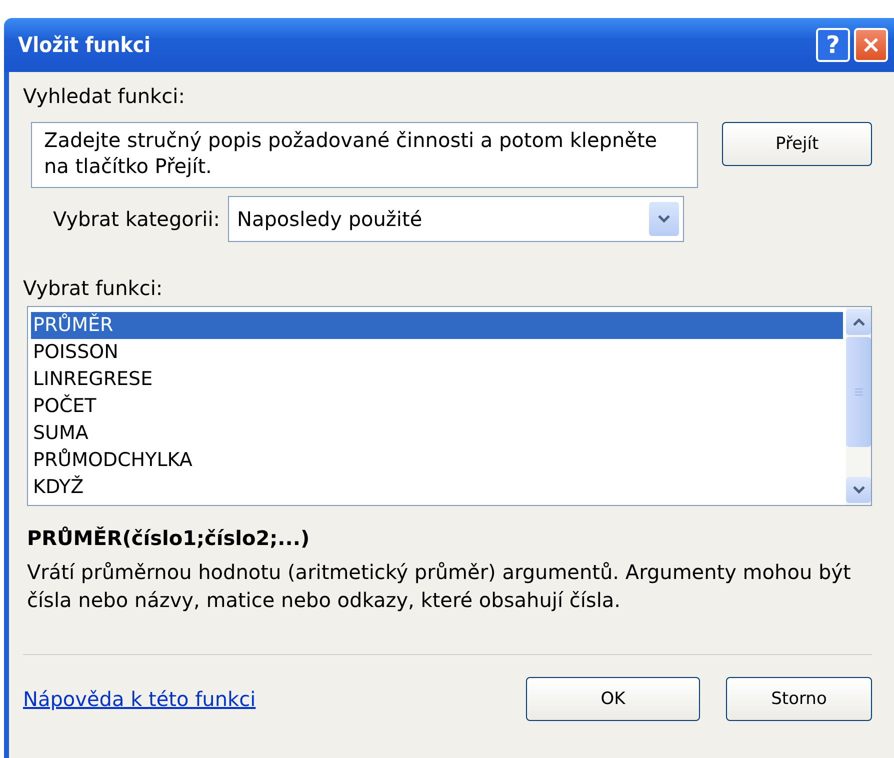 This screenshot has height=758, width=894. What do you see at coordinates (859, 490) in the screenshot?
I see `scroll-down-icon` at bounding box center [859, 490].